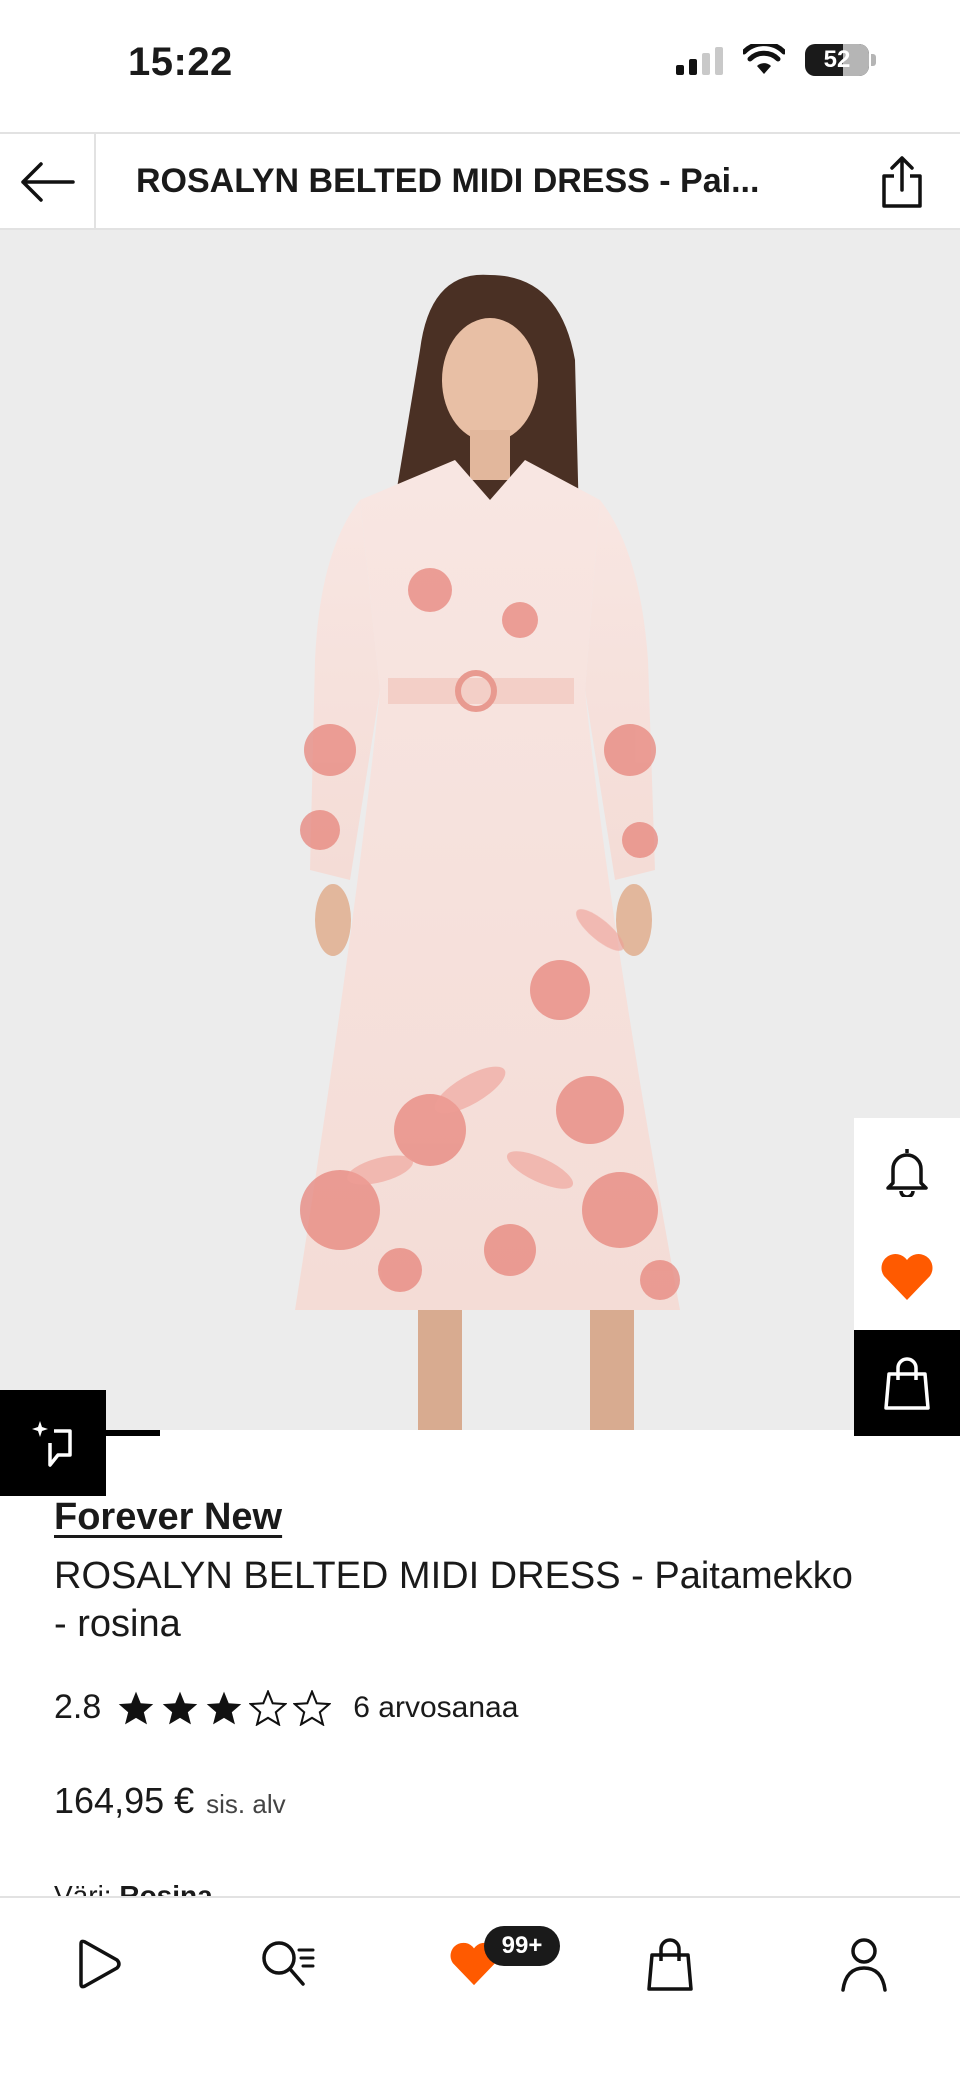 The width and height of the screenshot is (960, 2081). I want to click on back-button, so click(48, 182).